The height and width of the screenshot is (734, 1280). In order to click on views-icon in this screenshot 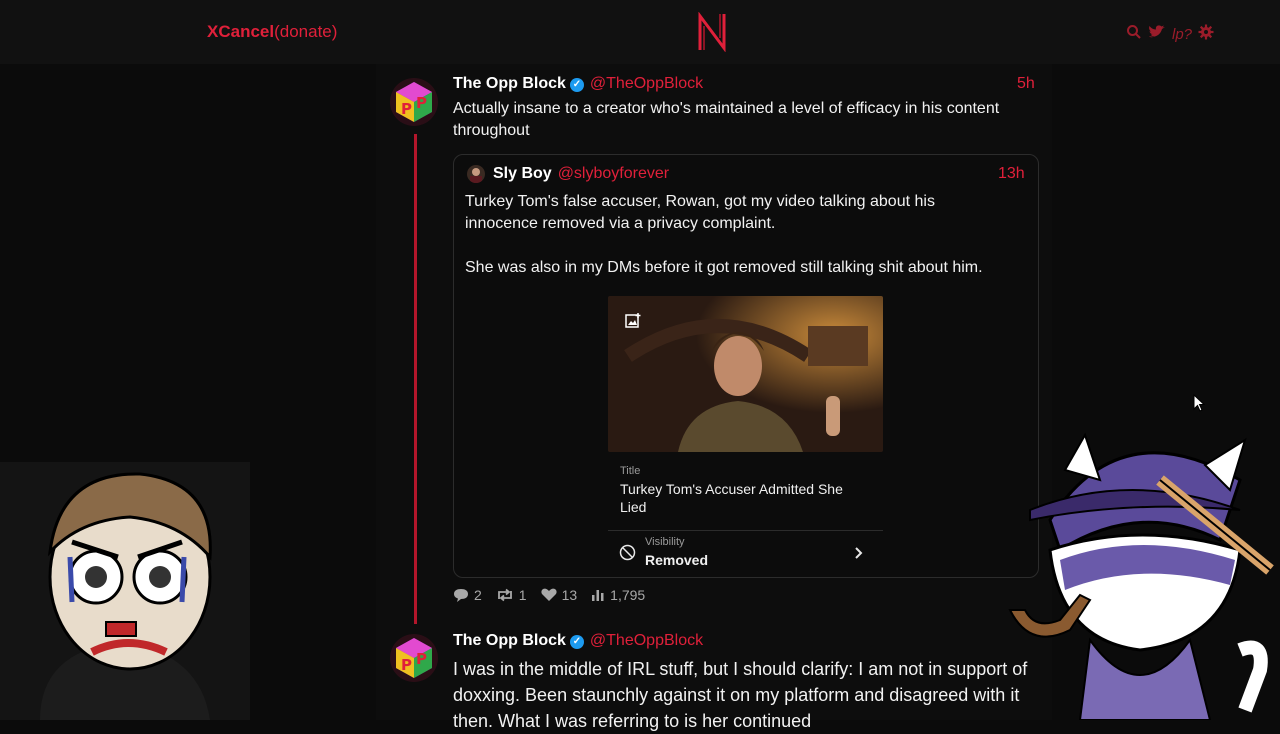, I will do `click(598, 595)`.